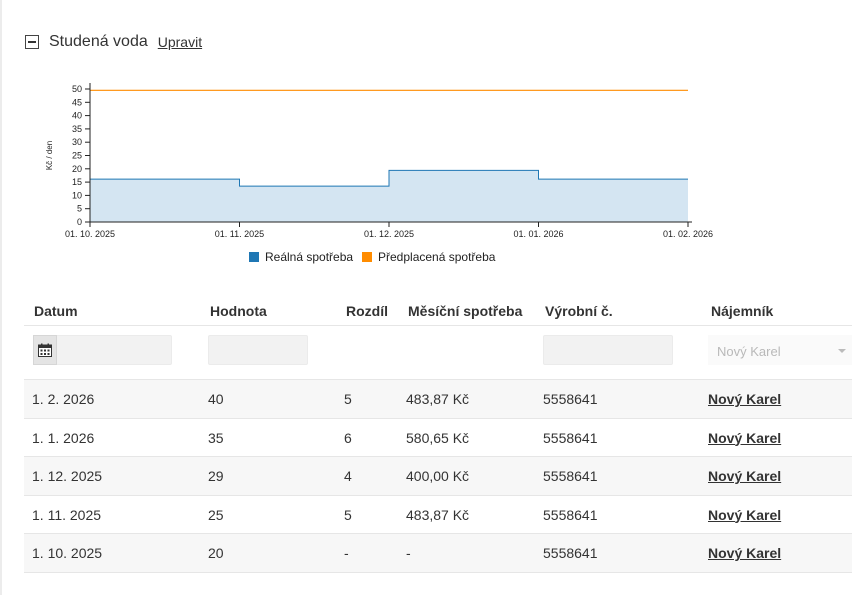  I want to click on cell-diff: 6, so click(348, 437).